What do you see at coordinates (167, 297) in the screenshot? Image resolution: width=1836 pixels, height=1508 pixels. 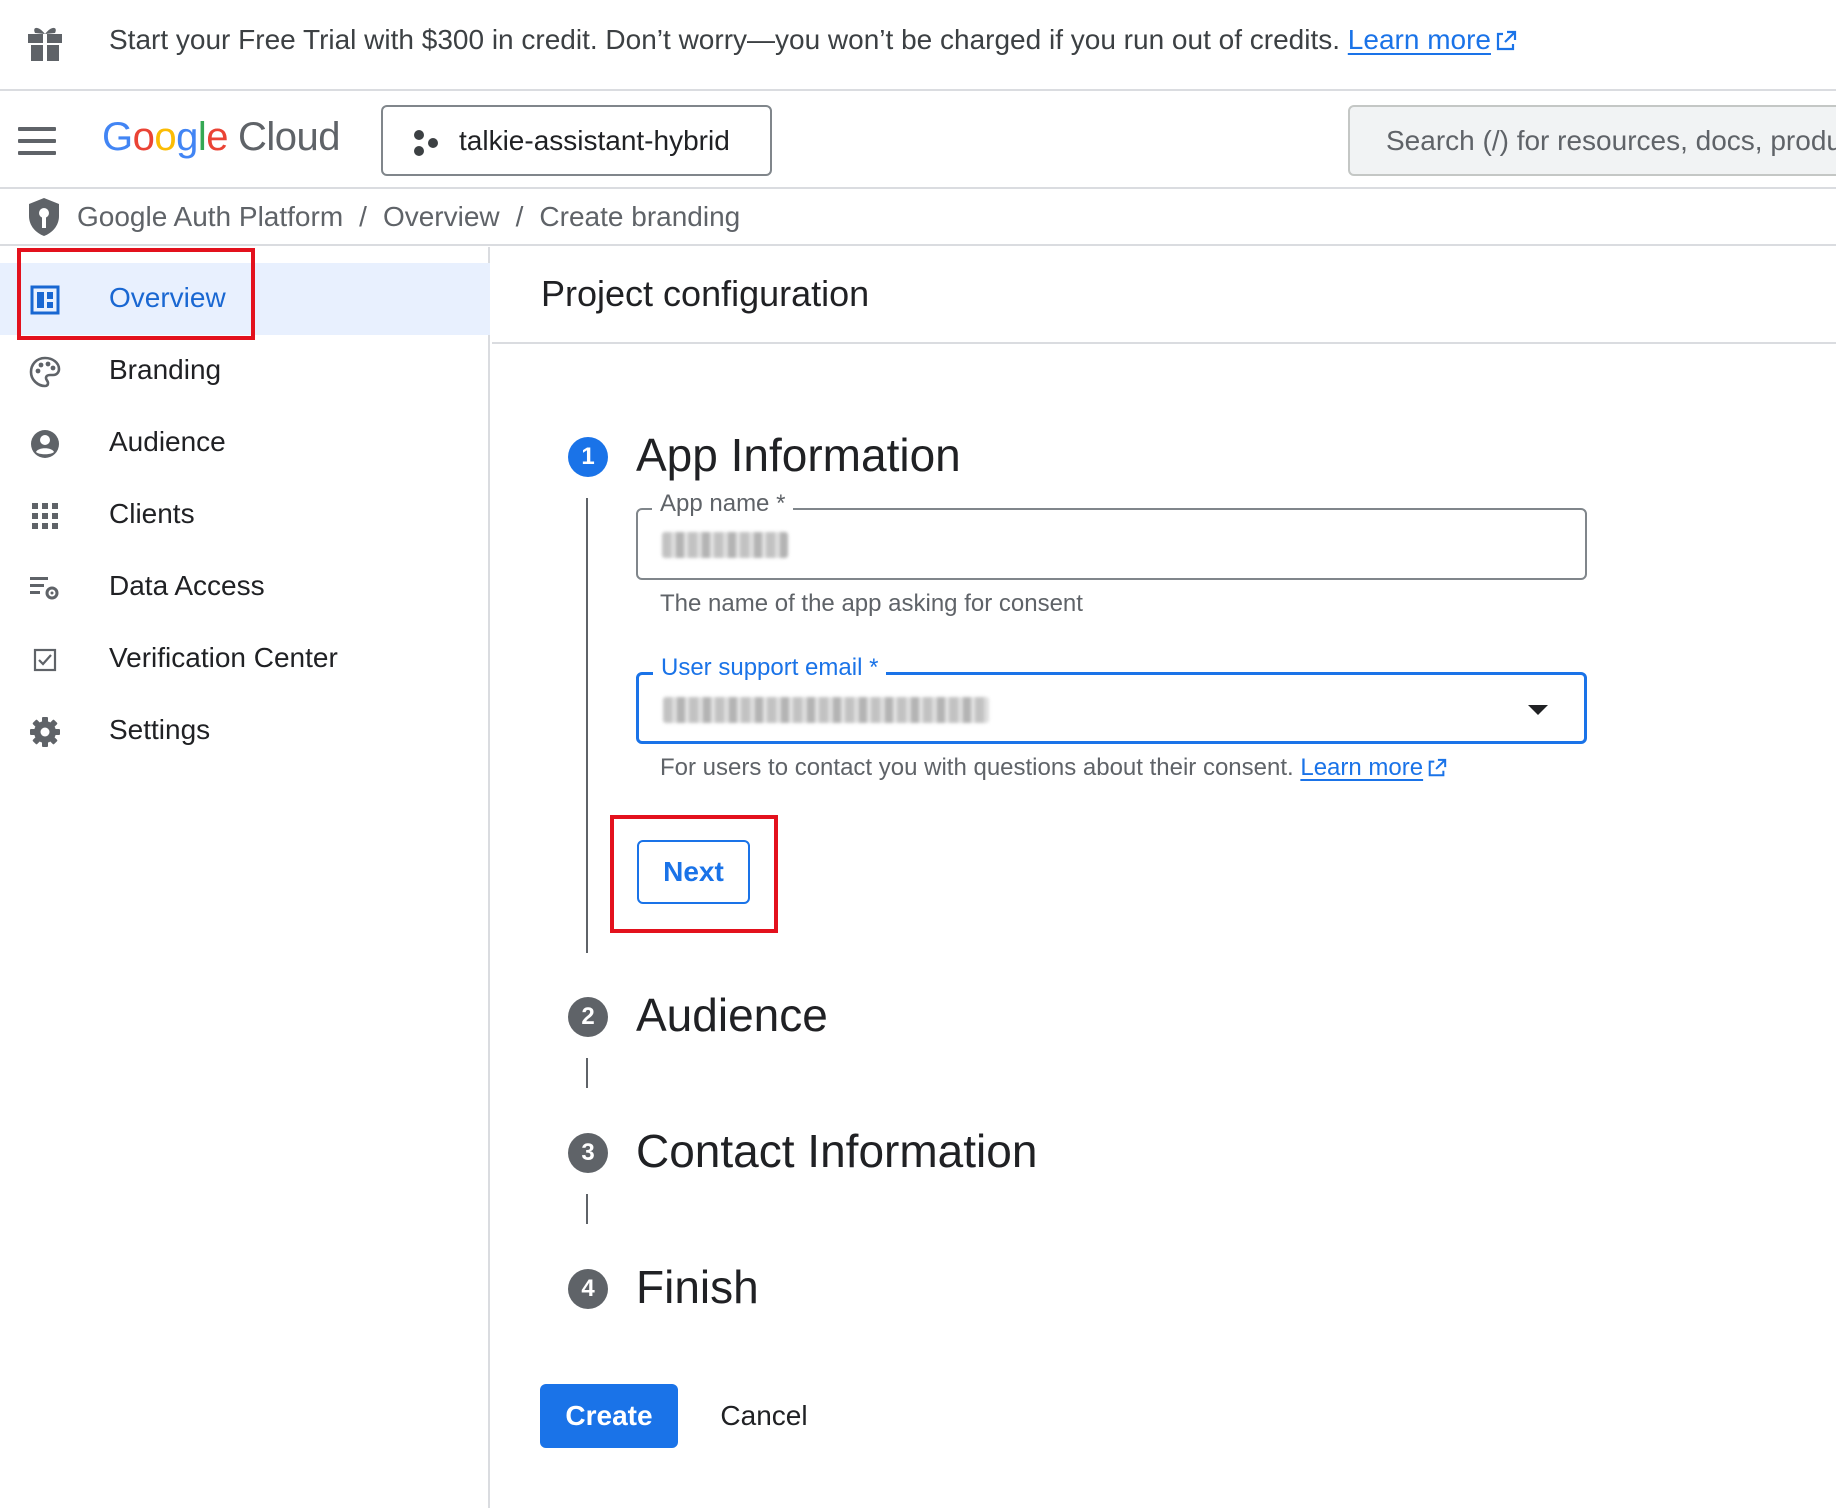 I see `sidebar-item-label: Overview` at bounding box center [167, 297].